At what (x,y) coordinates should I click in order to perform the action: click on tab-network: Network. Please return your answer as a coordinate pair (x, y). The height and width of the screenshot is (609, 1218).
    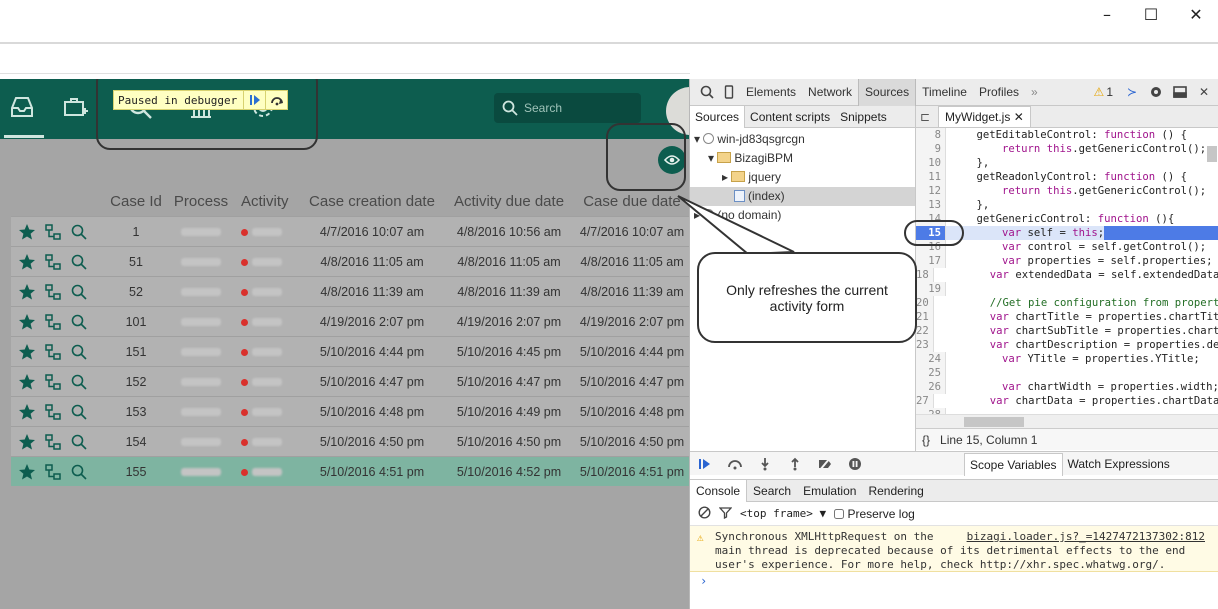
    Looking at the image, I should click on (830, 92).